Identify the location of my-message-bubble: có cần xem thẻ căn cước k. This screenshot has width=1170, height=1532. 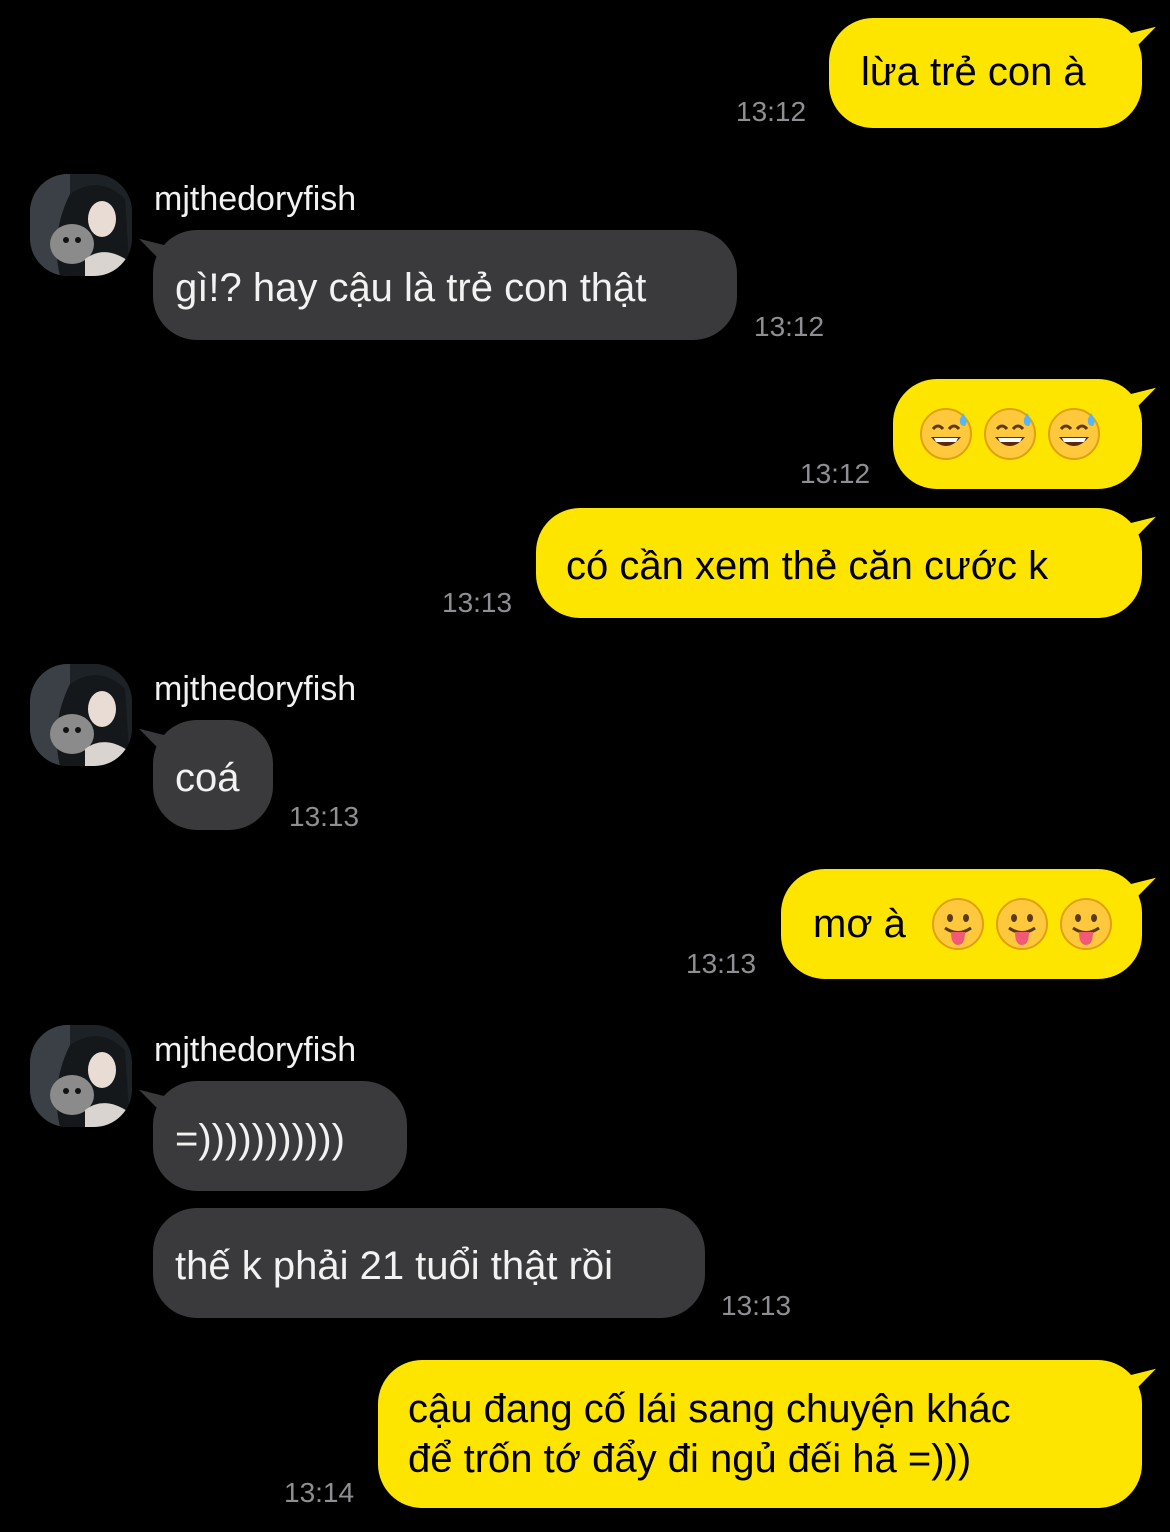
(839, 563).